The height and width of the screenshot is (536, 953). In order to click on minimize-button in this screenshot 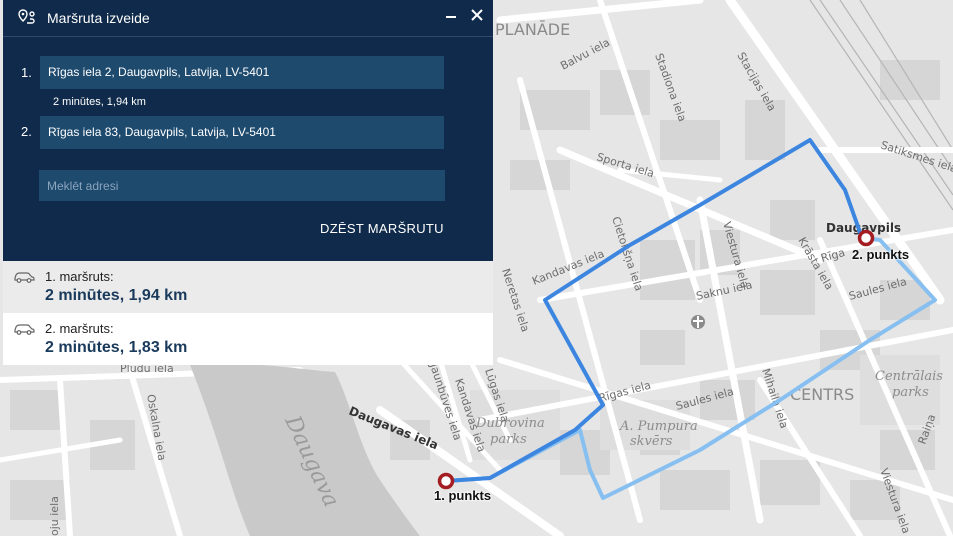, I will do `click(451, 16)`.